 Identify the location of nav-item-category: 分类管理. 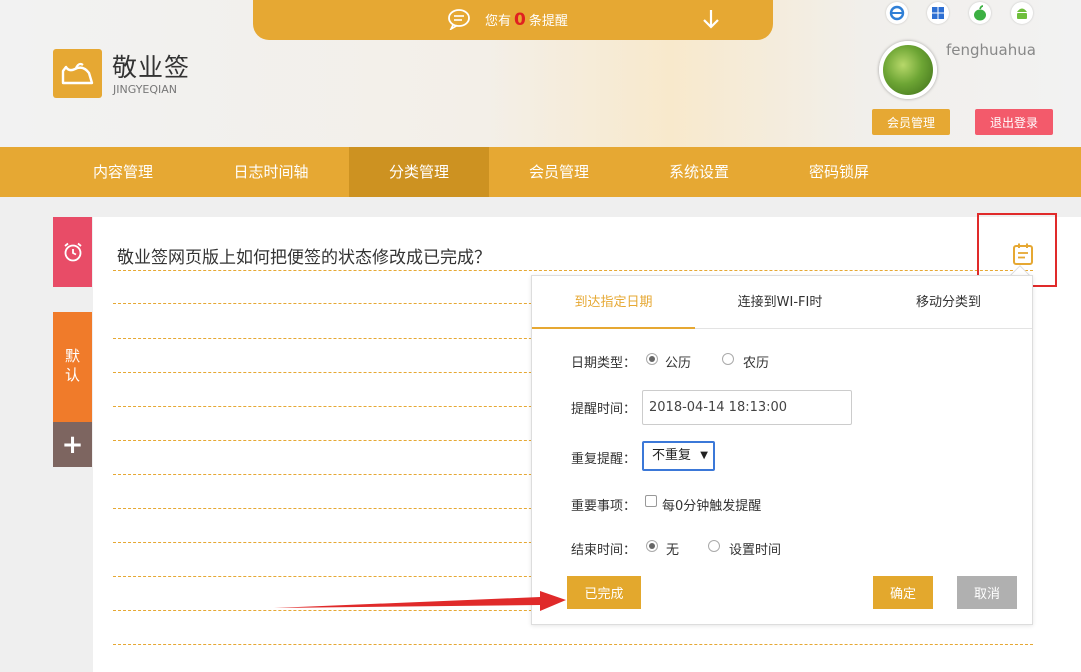
(419, 172).